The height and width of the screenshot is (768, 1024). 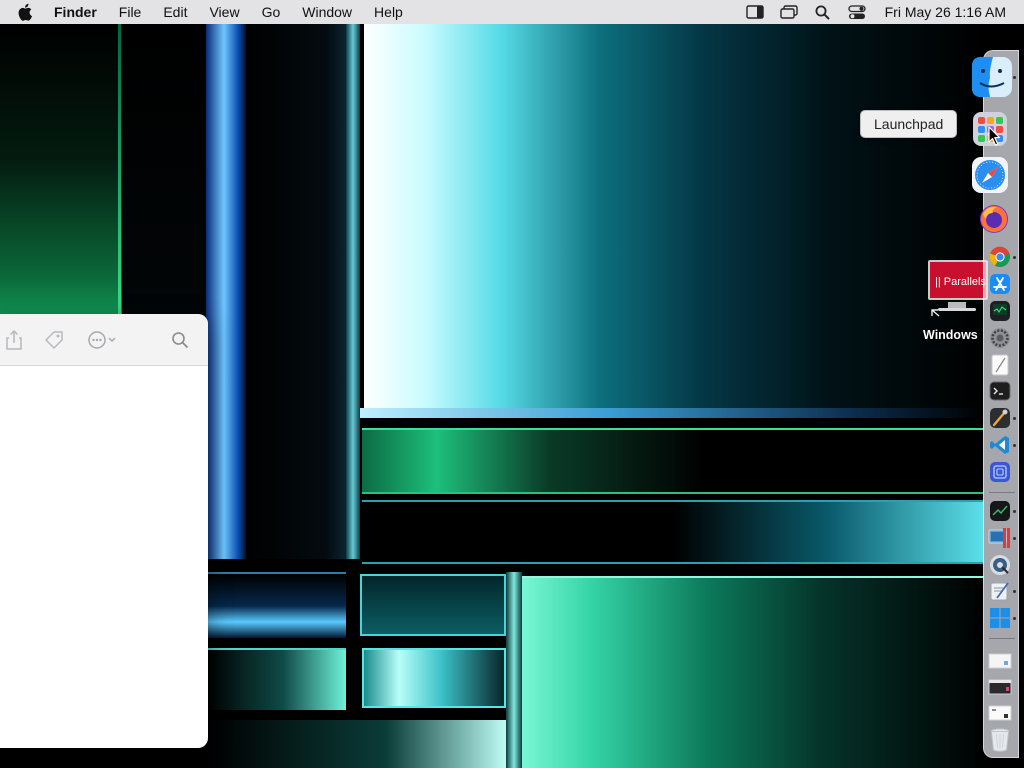 I want to click on dock-firefox, so click(x=994, y=219).